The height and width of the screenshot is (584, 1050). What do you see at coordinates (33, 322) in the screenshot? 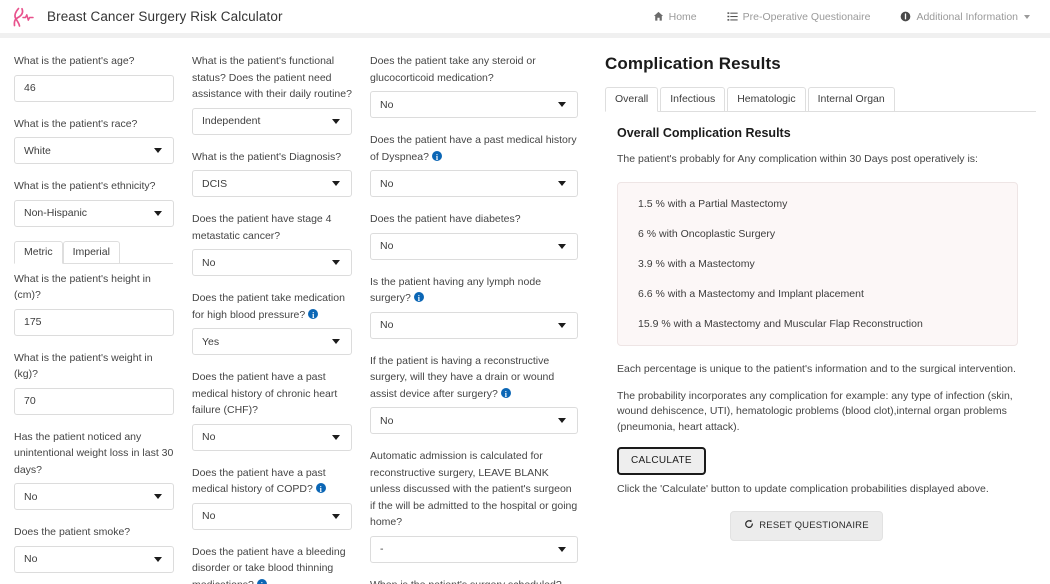
I see `patient-height-value: 175` at bounding box center [33, 322].